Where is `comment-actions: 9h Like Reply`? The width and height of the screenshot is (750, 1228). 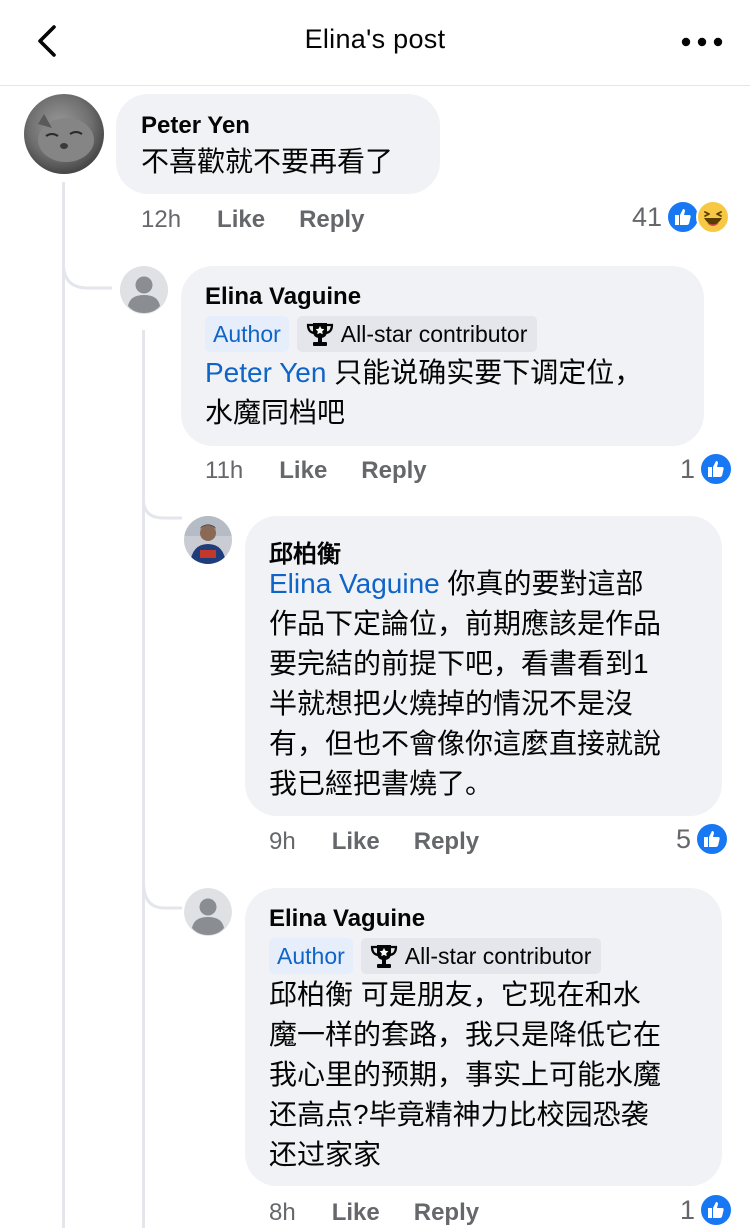
comment-actions: 9h Like Reply is located at coordinates (391, 842).